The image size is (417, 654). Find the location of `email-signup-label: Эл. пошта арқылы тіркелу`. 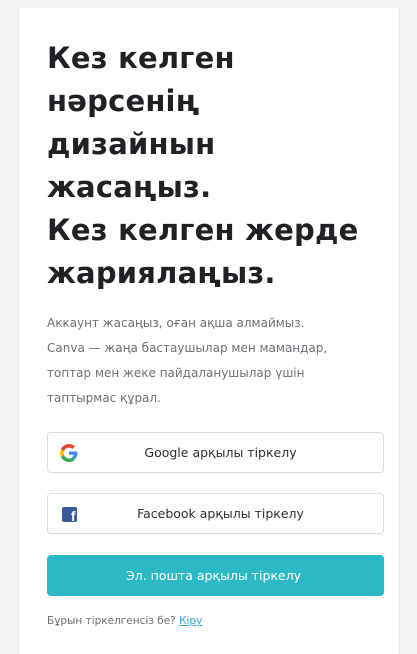

email-signup-label: Эл. пошта арқылы тіркелу is located at coordinates (213, 575).